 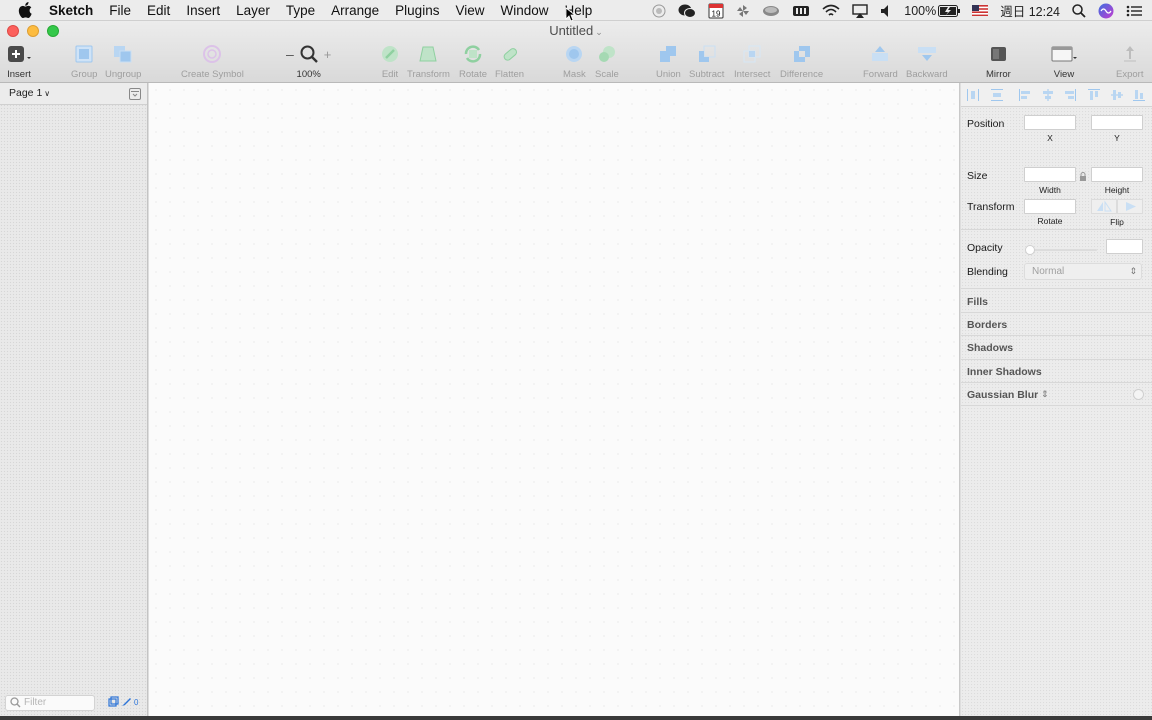 What do you see at coordinates (290, 54) in the screenshot?
I see `zoom-out-button: –` at bounding box center [290, 54].